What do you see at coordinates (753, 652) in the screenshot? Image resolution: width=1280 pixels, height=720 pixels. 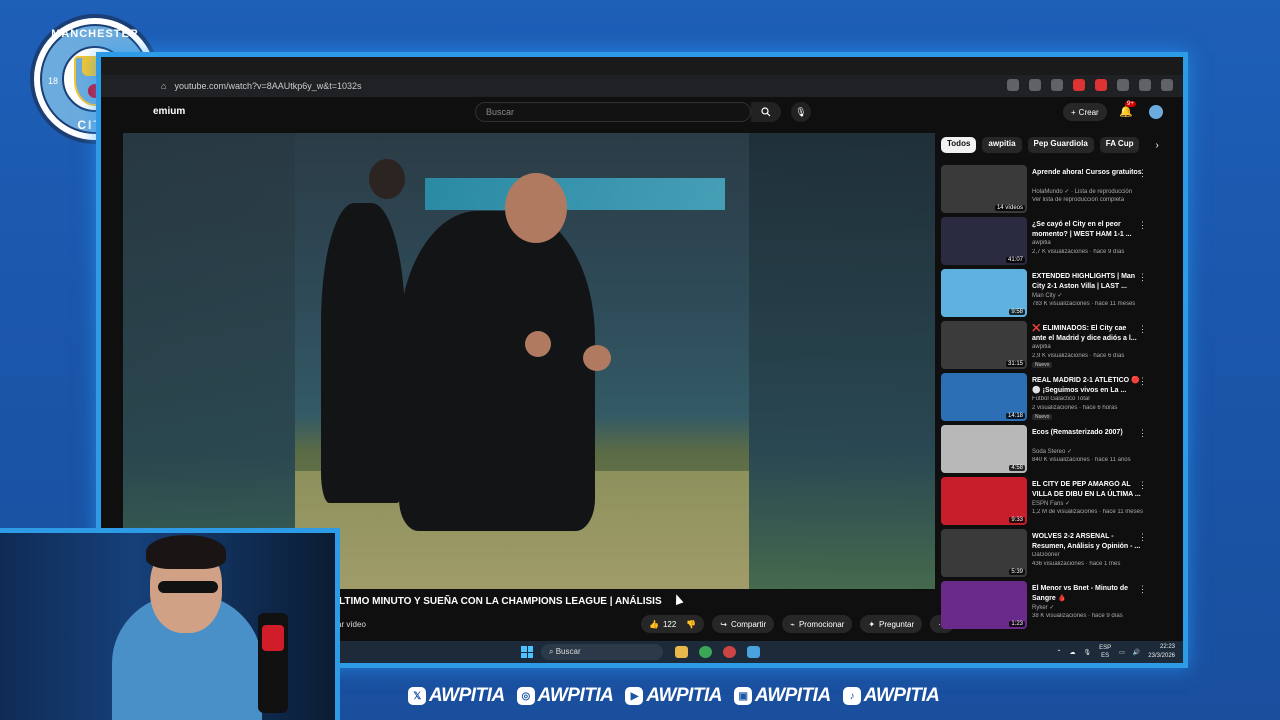 I see `notes-icon` at bounding box center [753, 652].